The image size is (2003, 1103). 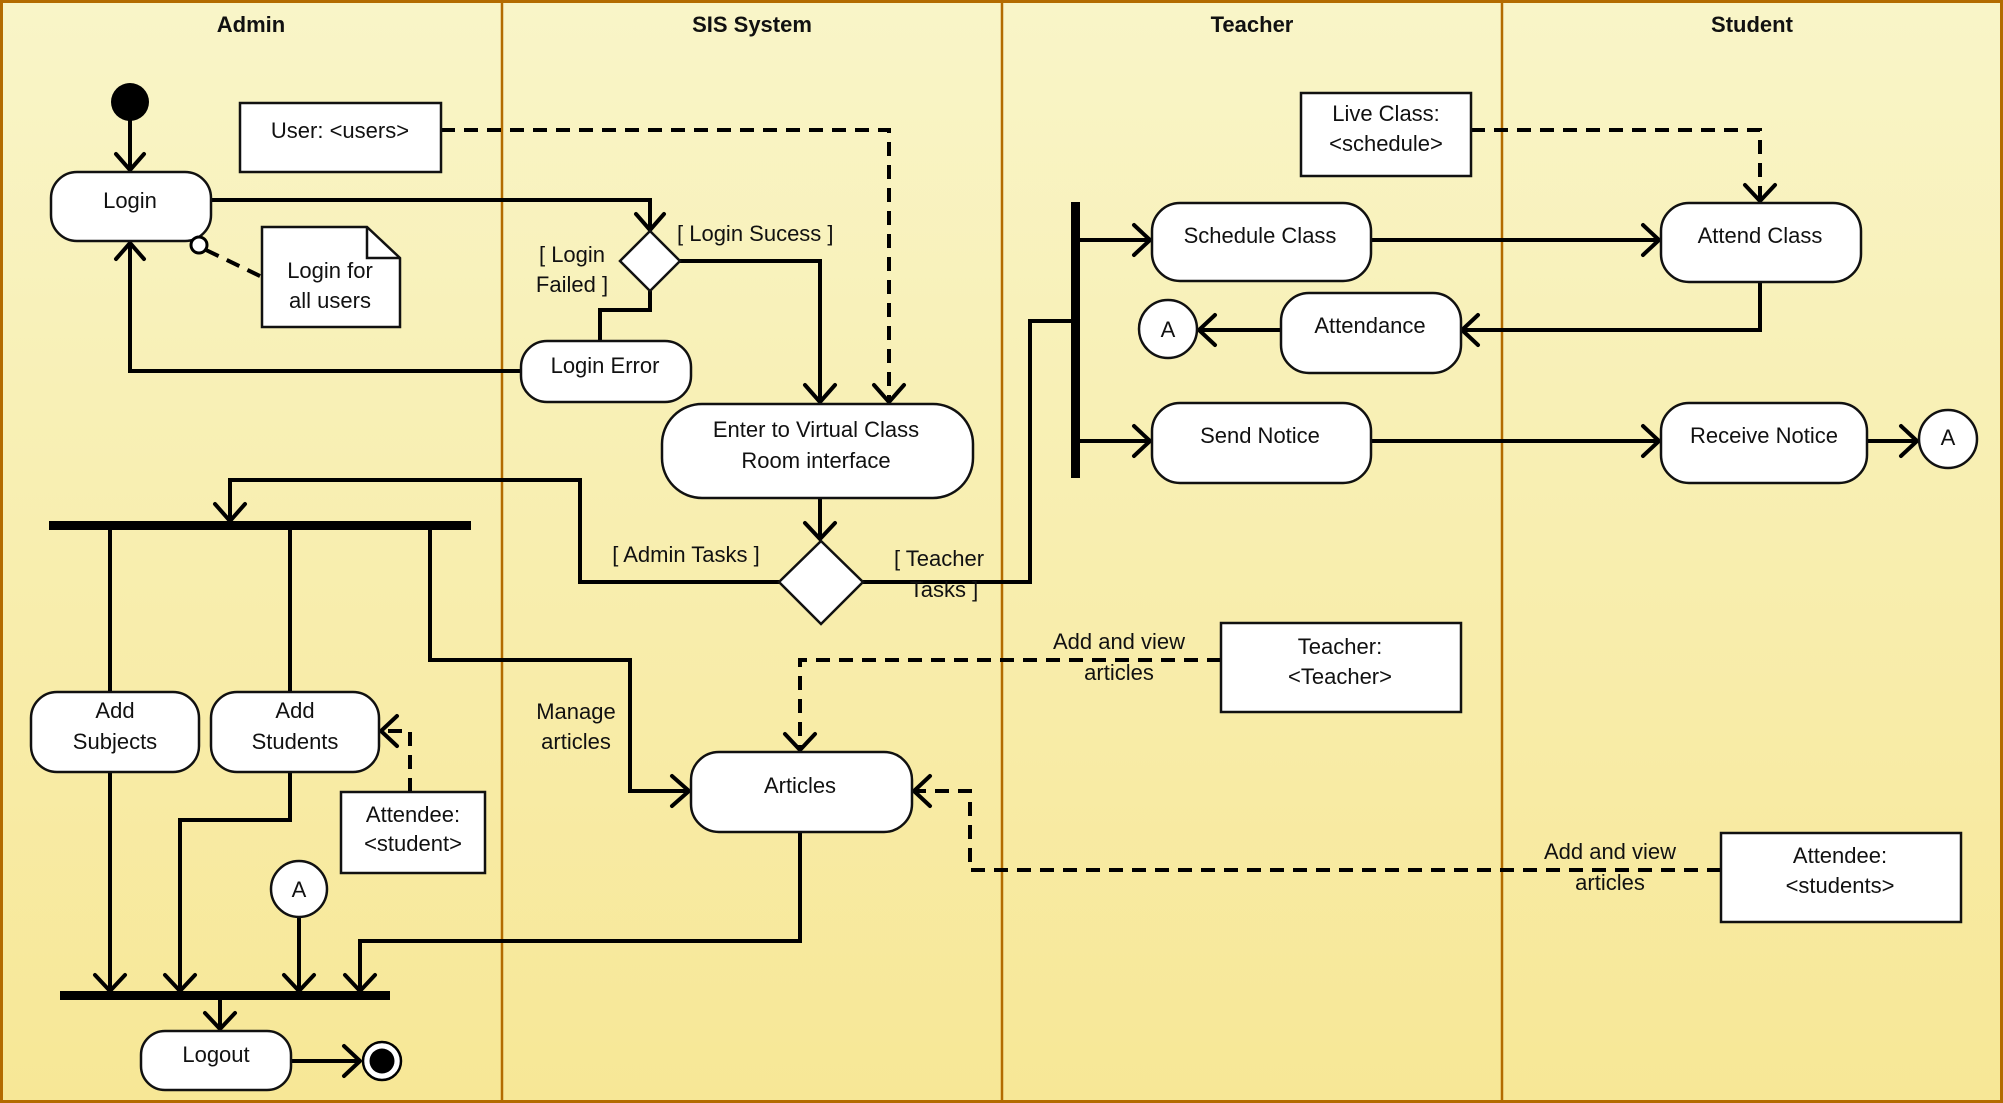 What do you see at coordinates (340, 130) in the screenshot?
I see `object-user-label: User: <users>` at bounding box center [340, 130].